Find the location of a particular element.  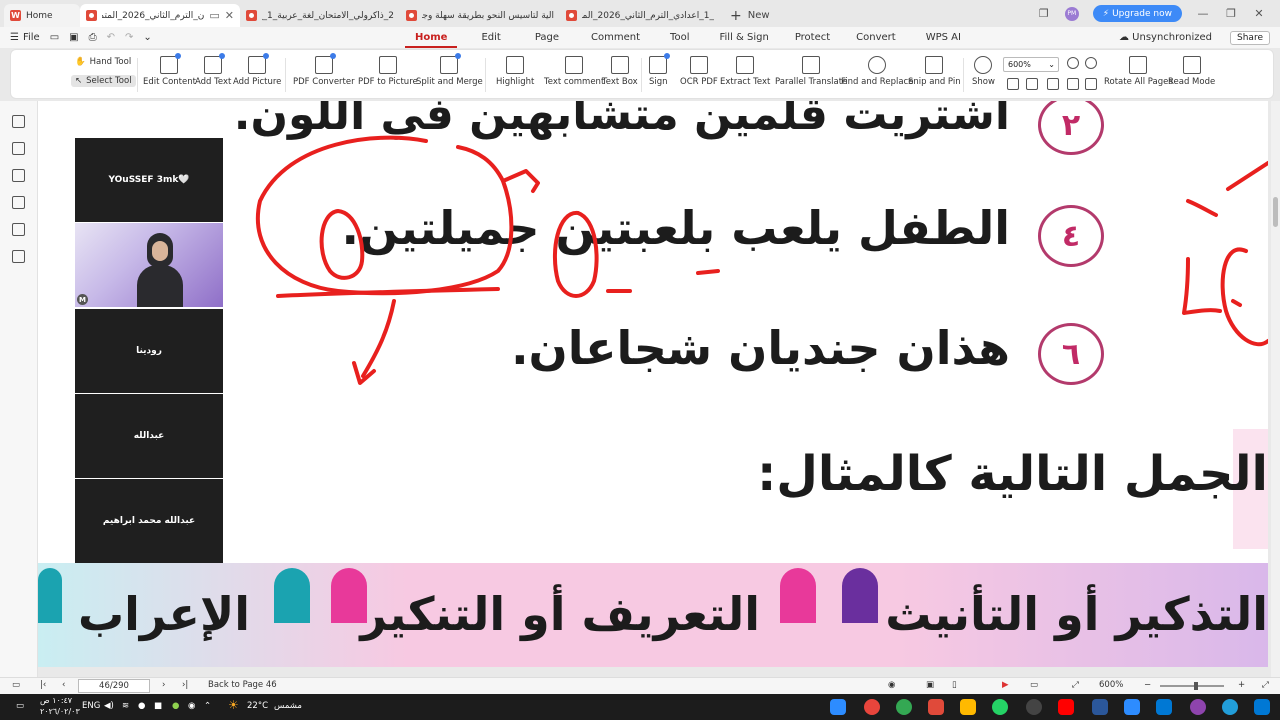

select-tool-button: ↖ Select Tool is located at coordinates (103, 81).